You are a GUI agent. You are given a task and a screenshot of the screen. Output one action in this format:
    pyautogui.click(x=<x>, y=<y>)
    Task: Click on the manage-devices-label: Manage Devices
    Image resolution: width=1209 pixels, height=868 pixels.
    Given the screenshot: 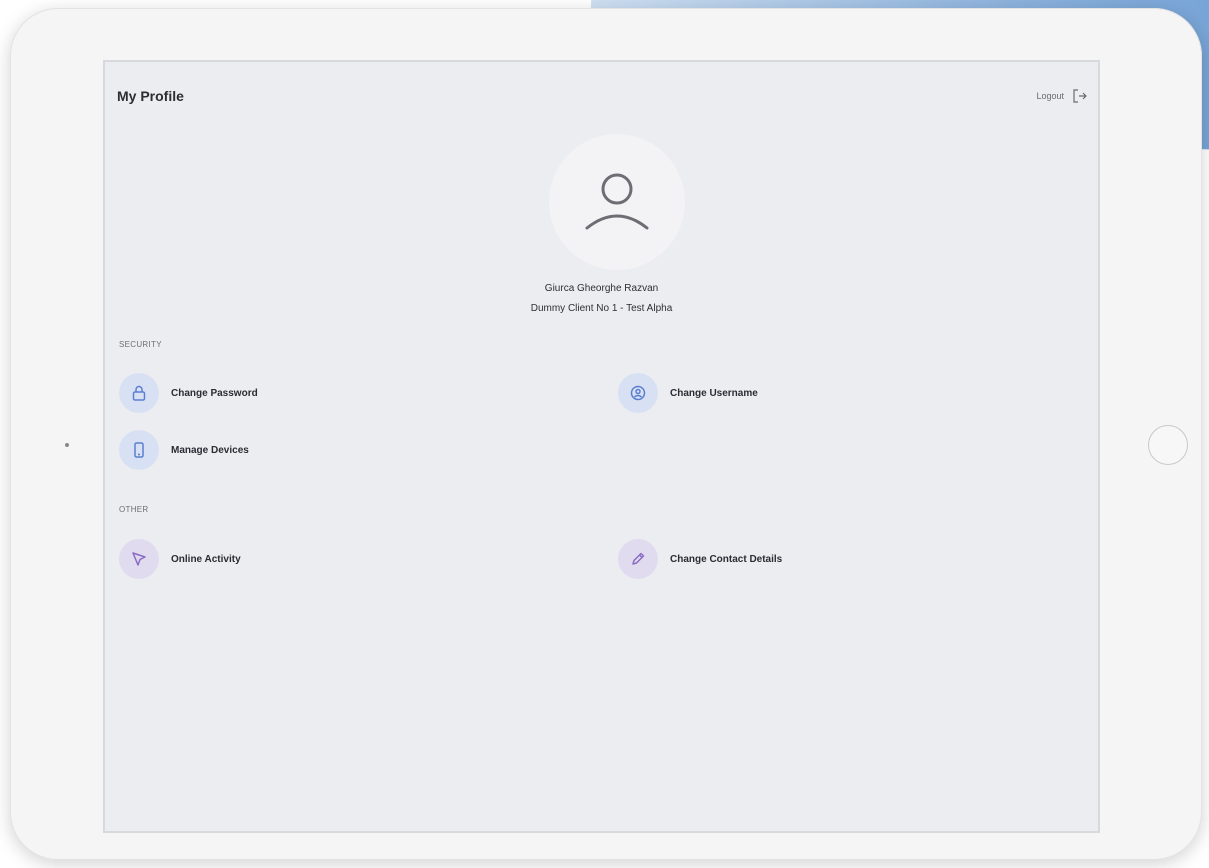 What is the action you would take?
    pyautogui.click(x=210, y=450)
    